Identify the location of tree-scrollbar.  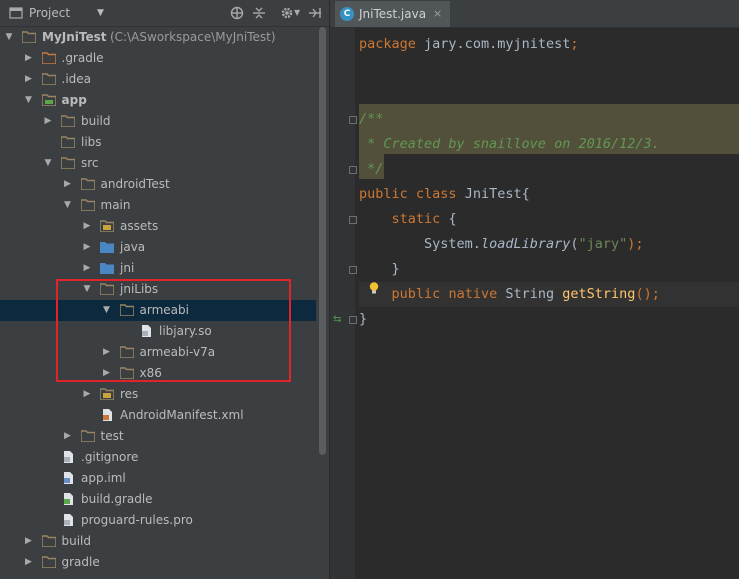
(322, 303).